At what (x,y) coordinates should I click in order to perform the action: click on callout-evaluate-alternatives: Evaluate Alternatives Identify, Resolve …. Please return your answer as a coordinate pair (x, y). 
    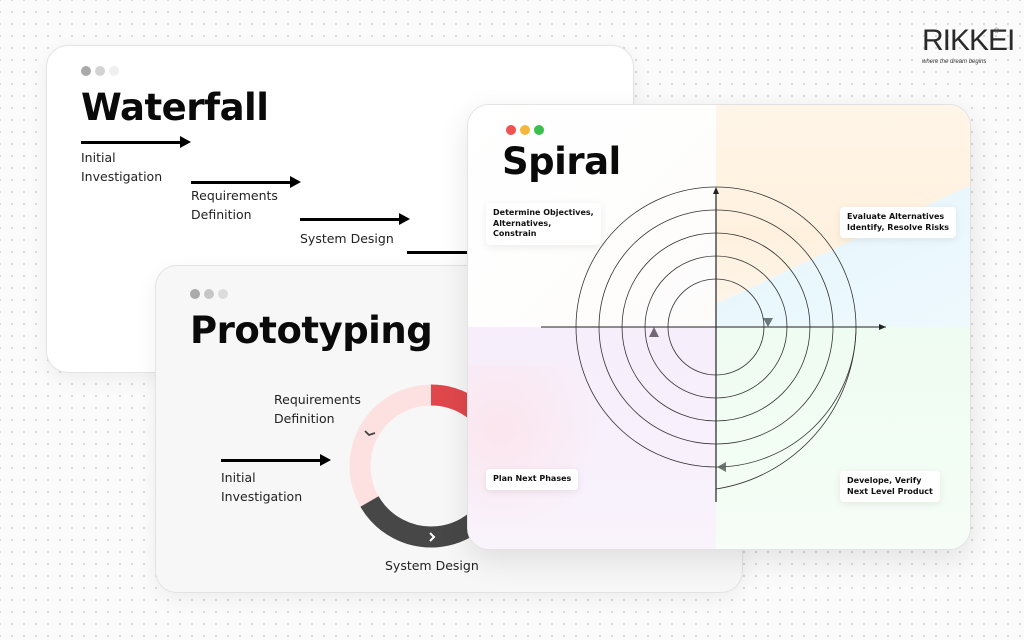
    Looking at the image, I should click on (898, 222).